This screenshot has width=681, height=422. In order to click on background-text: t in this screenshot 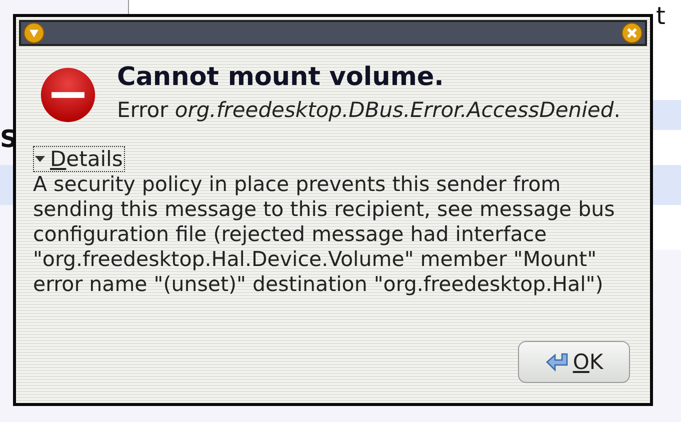, I will do `click(661, 16)`.